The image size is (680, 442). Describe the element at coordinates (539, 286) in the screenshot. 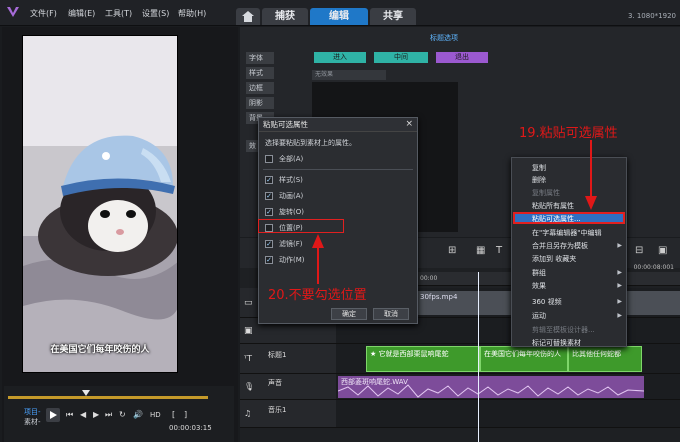

I see `menu-item-effects: 效果` at that location.